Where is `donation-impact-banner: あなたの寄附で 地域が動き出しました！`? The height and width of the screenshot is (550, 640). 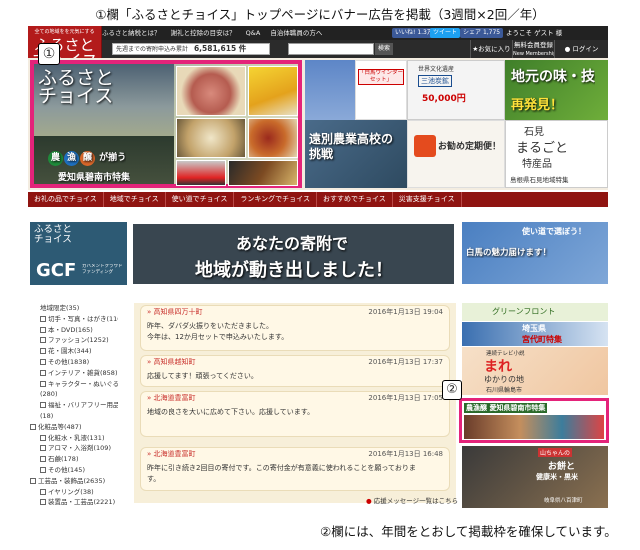 donation-impact-banner: あなたの寄附で 地域が動き出しました！ is located at coordinates (293, 254).